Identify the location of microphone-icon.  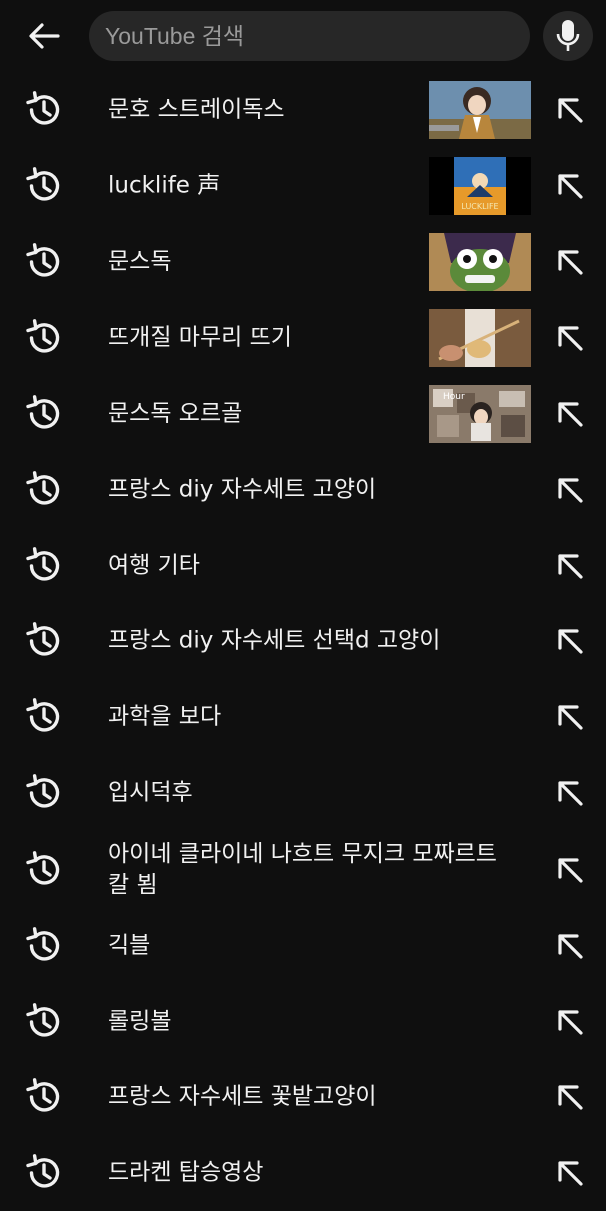
(568, 35).